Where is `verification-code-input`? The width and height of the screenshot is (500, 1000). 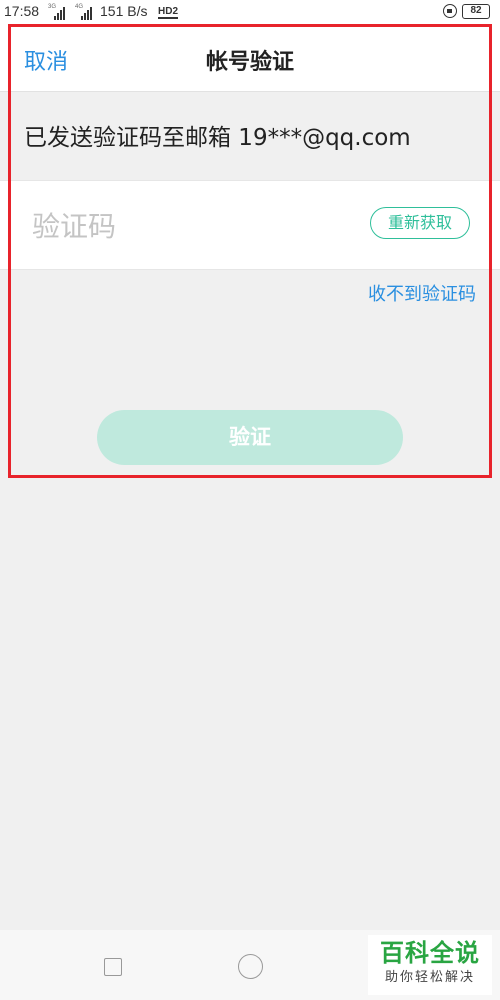 verification-code-input is located at coordinates (192, 226).